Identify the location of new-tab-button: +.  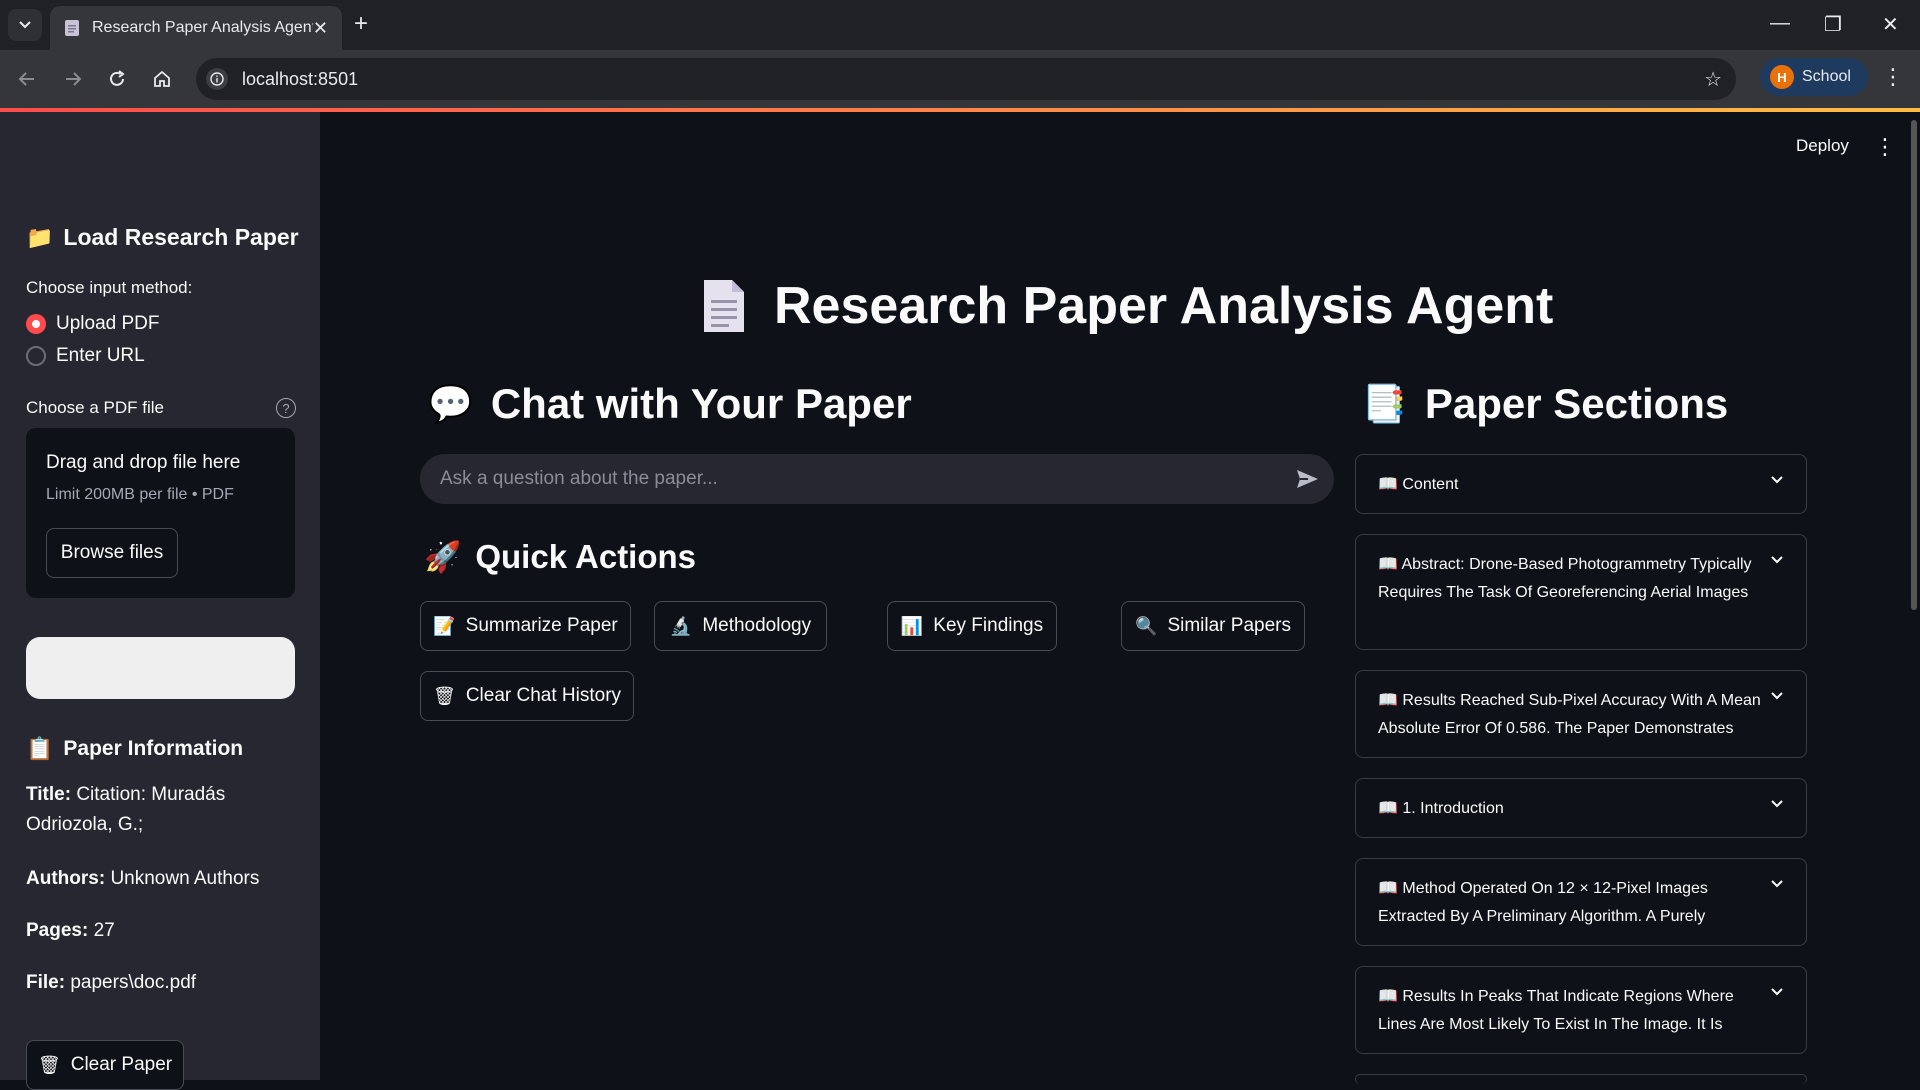
(361, 24).